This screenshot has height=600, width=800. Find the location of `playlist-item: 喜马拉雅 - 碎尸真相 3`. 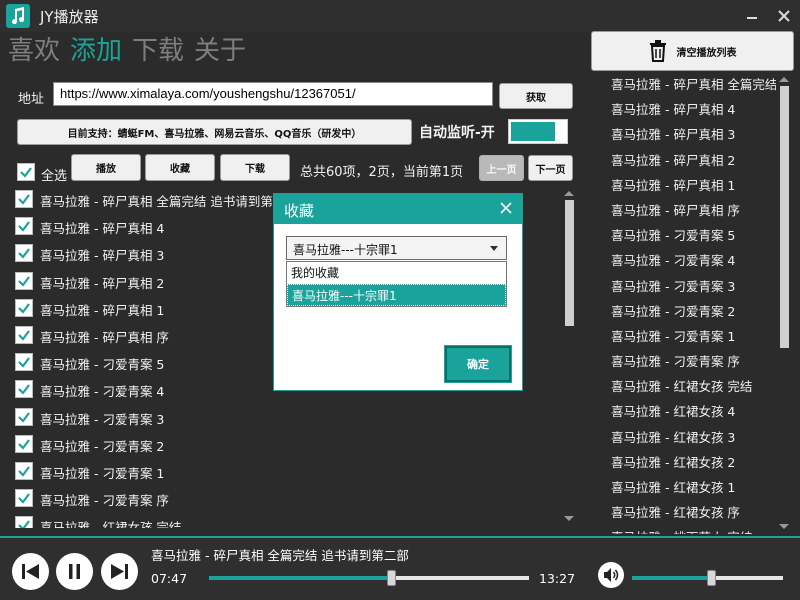

playlist-item: 喜马拉雅 - 碎尸真相 3 is located at coordinates (691, 134).